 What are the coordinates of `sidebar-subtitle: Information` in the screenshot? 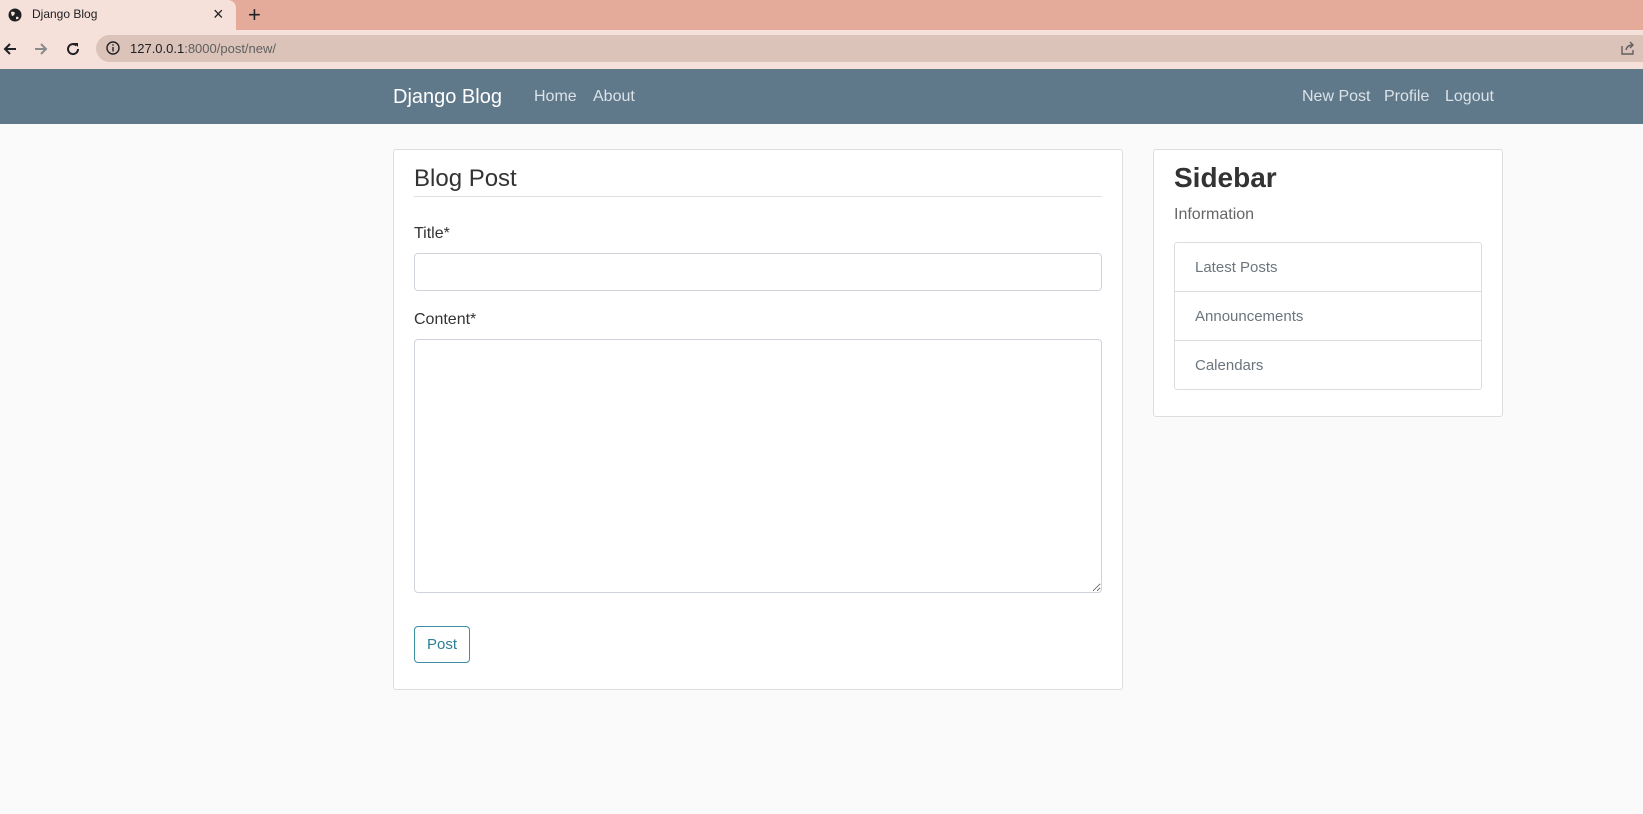 It's located at (1214, 214).